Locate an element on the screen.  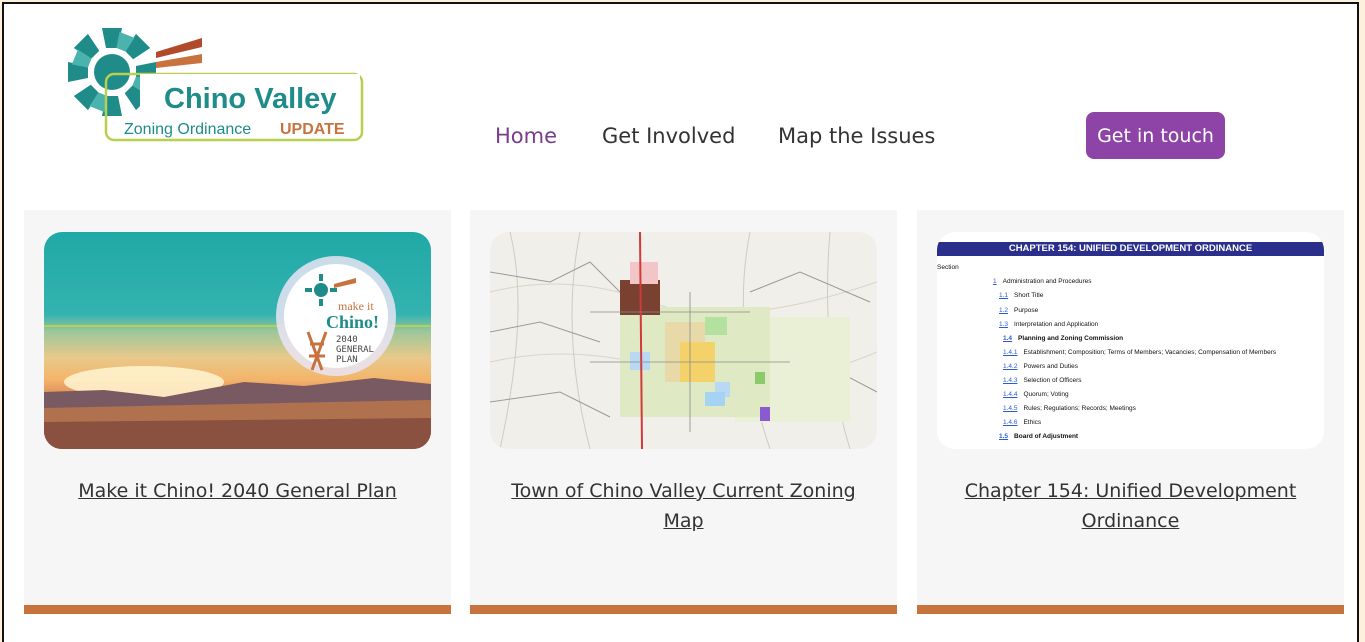
sunset-illustration: make it Chino! 2040 GENERAL PLAN is located at coordinates (237, 340).